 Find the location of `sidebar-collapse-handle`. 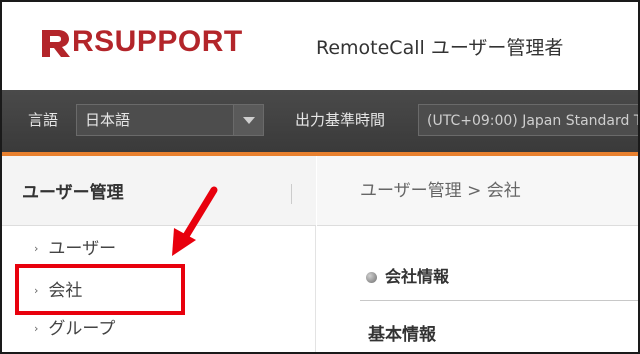

sidebar-collapse-handle is located at coordinates (291, 194).